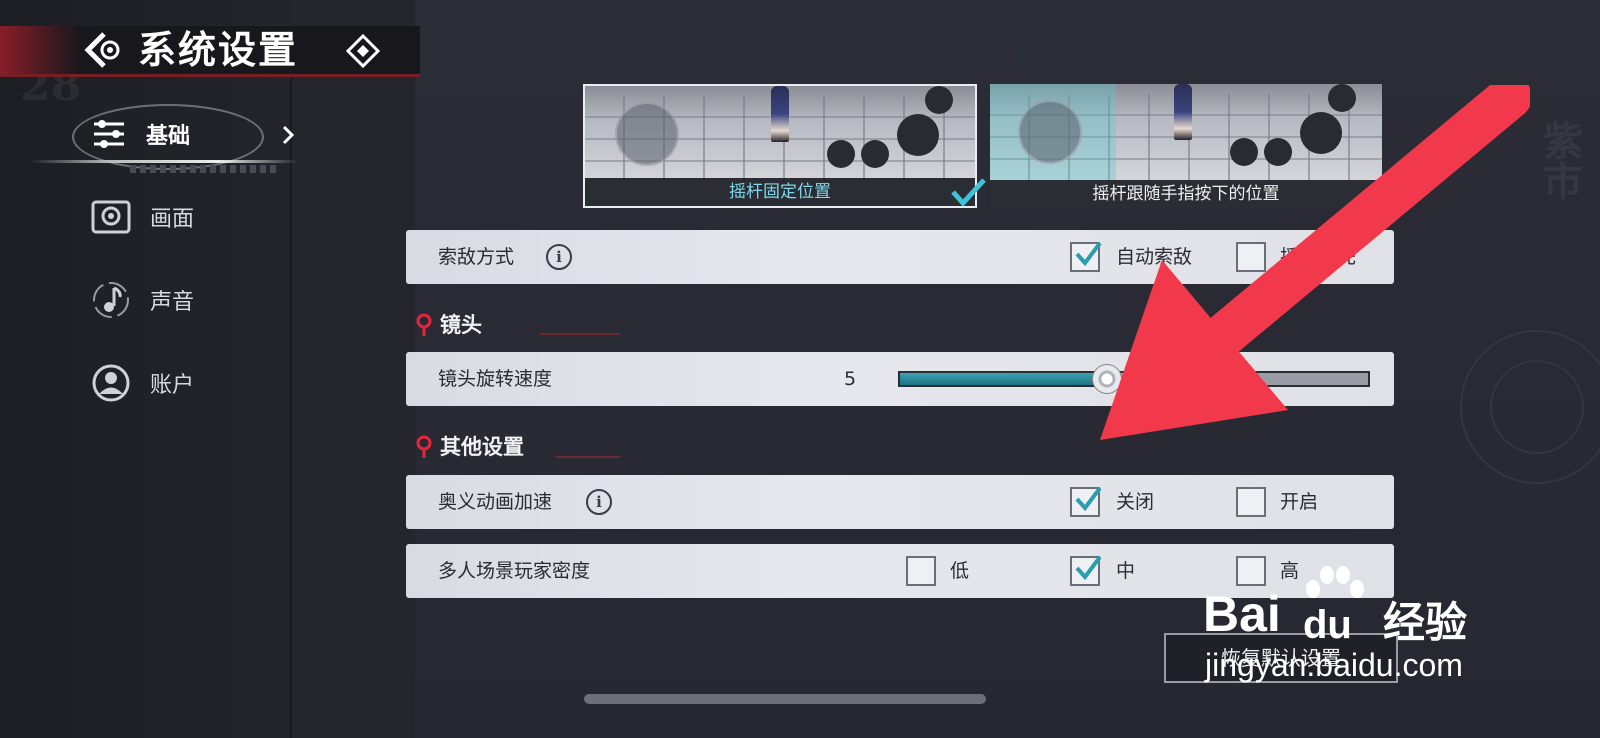  I want to click on sidebar-item-display: 画面, so click(190, 217).